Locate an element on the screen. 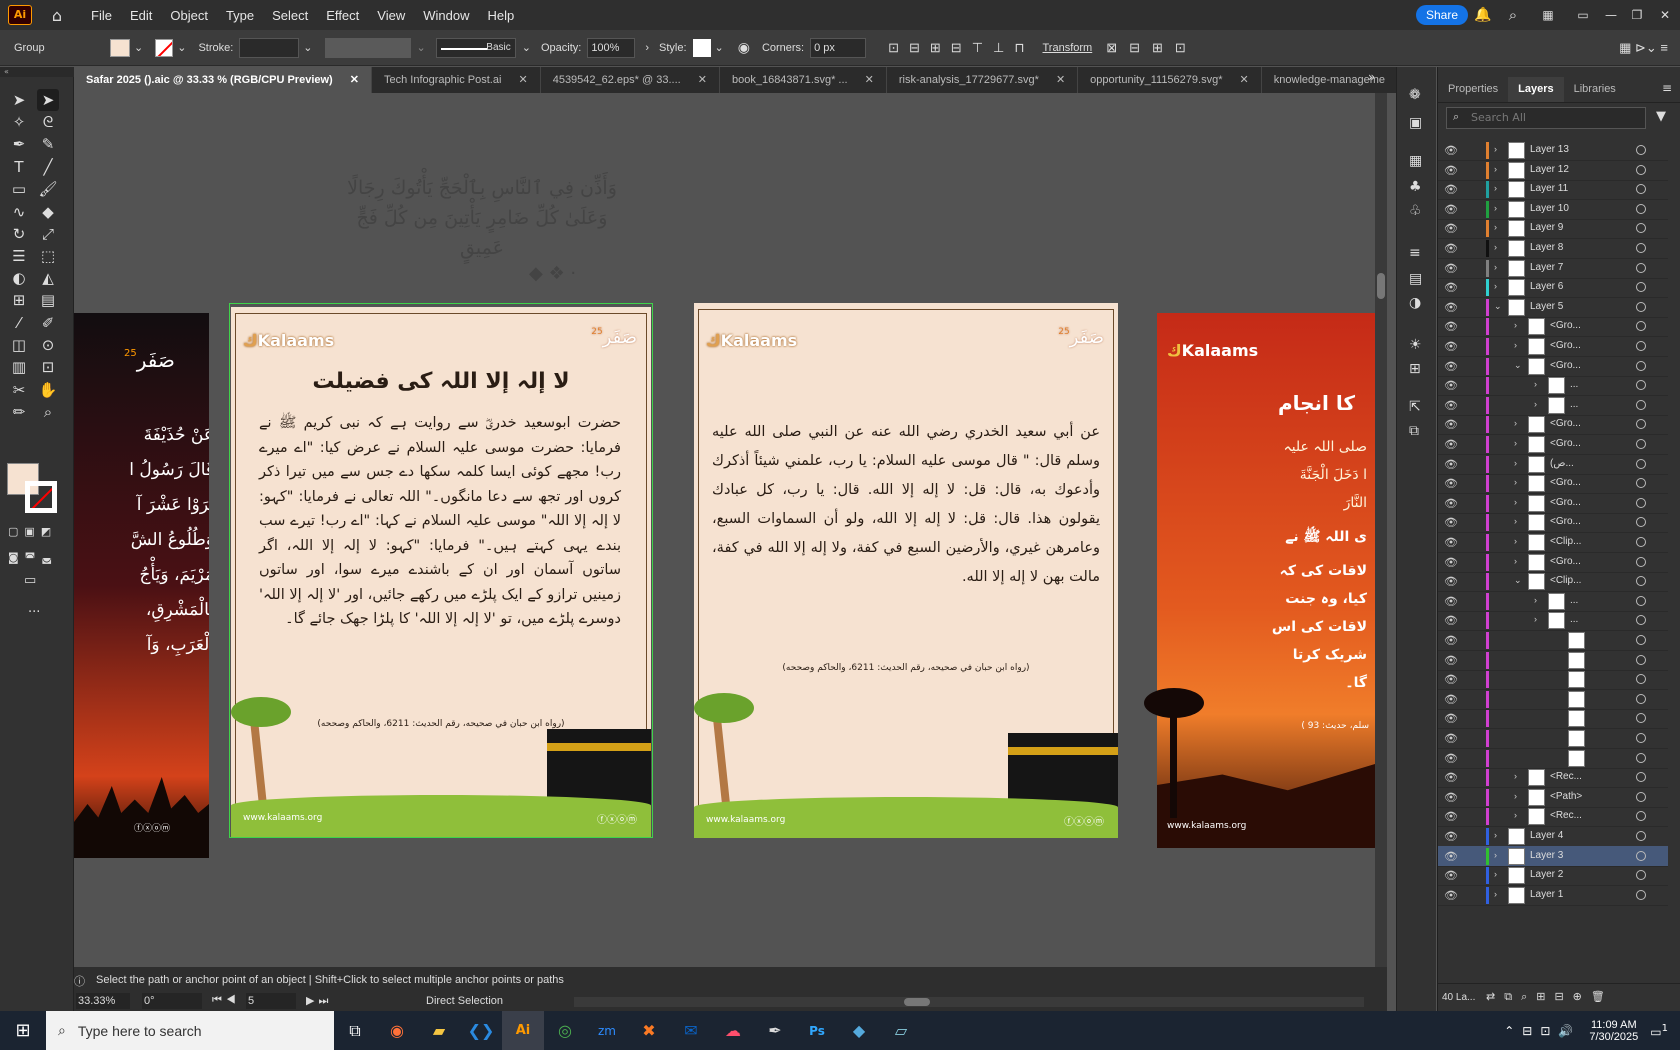  stroke-swatch is located at coordinates (164, 47).